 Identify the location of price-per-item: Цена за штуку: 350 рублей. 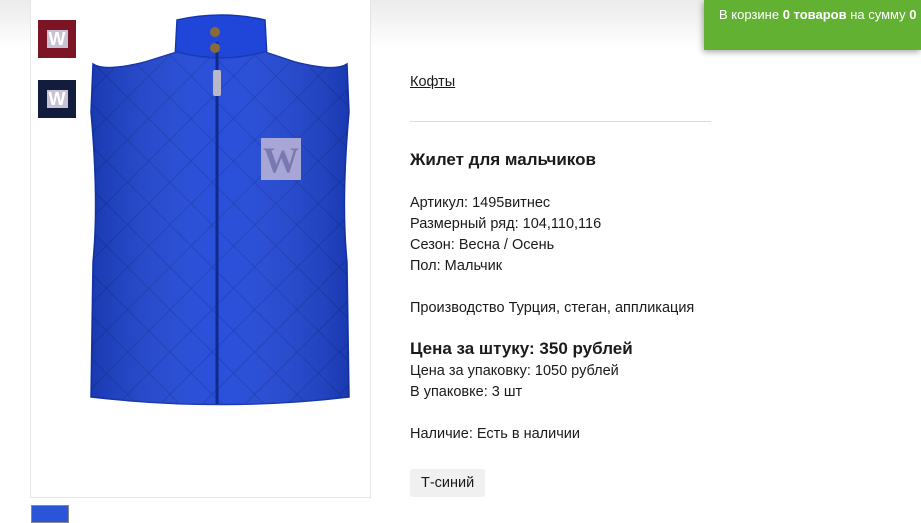
(521, 348).